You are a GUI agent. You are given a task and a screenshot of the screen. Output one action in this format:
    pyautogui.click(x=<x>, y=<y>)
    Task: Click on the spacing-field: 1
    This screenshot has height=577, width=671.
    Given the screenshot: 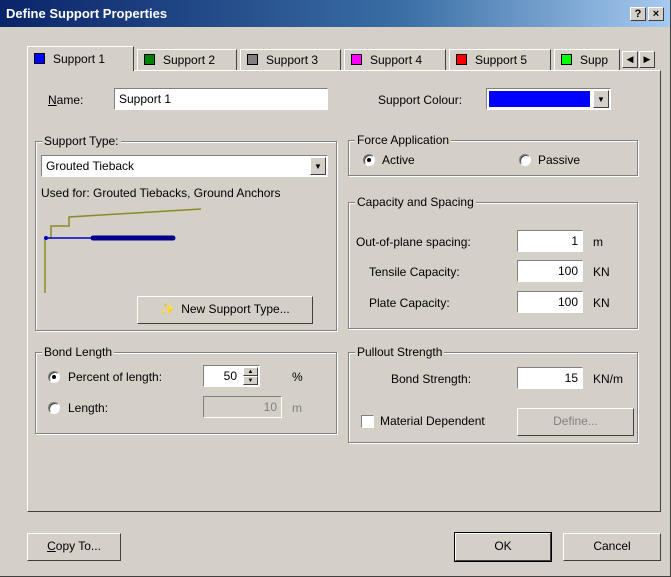 What is the action you would take?
    pyautogui.click(x=550, y=241)
    